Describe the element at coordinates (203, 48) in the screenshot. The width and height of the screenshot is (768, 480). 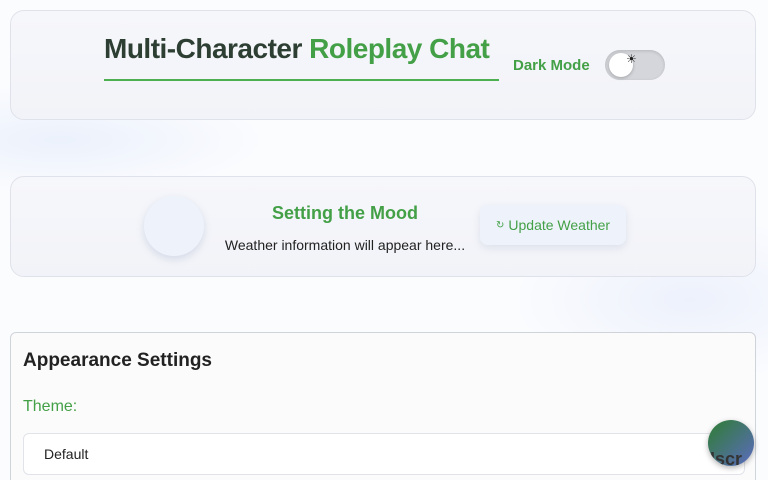
I see `title-part-1: Multi-Character` at that location.